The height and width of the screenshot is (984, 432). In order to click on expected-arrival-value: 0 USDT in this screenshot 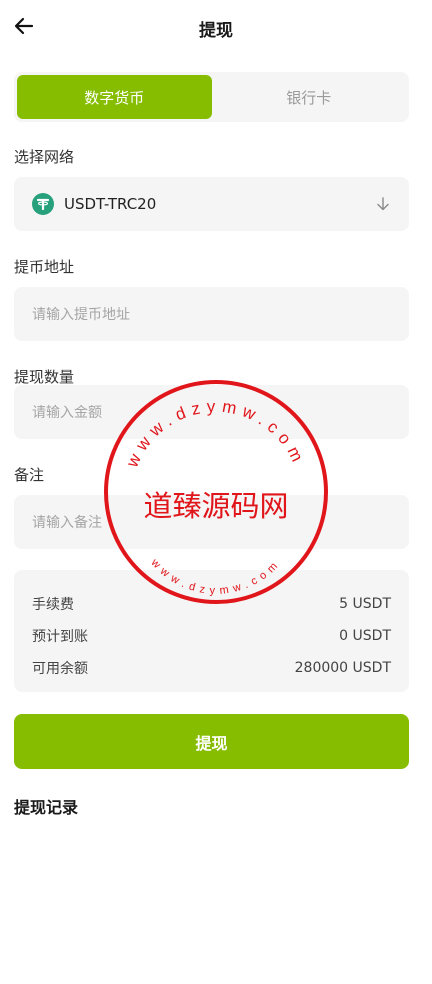, I will do `click(365, 636)`.